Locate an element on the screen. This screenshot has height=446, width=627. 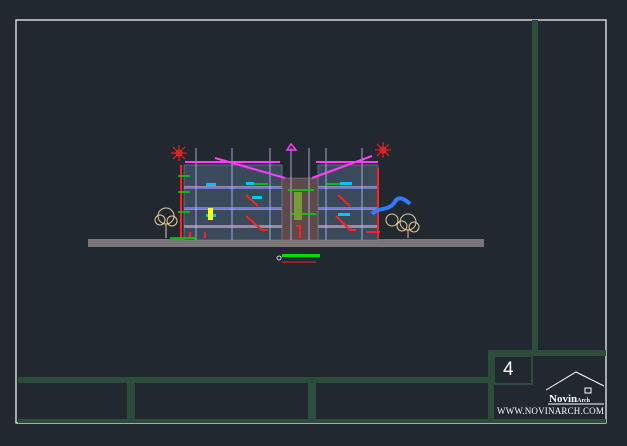
brand-logo-text: NovinArch is located at coordinates (569, 399).